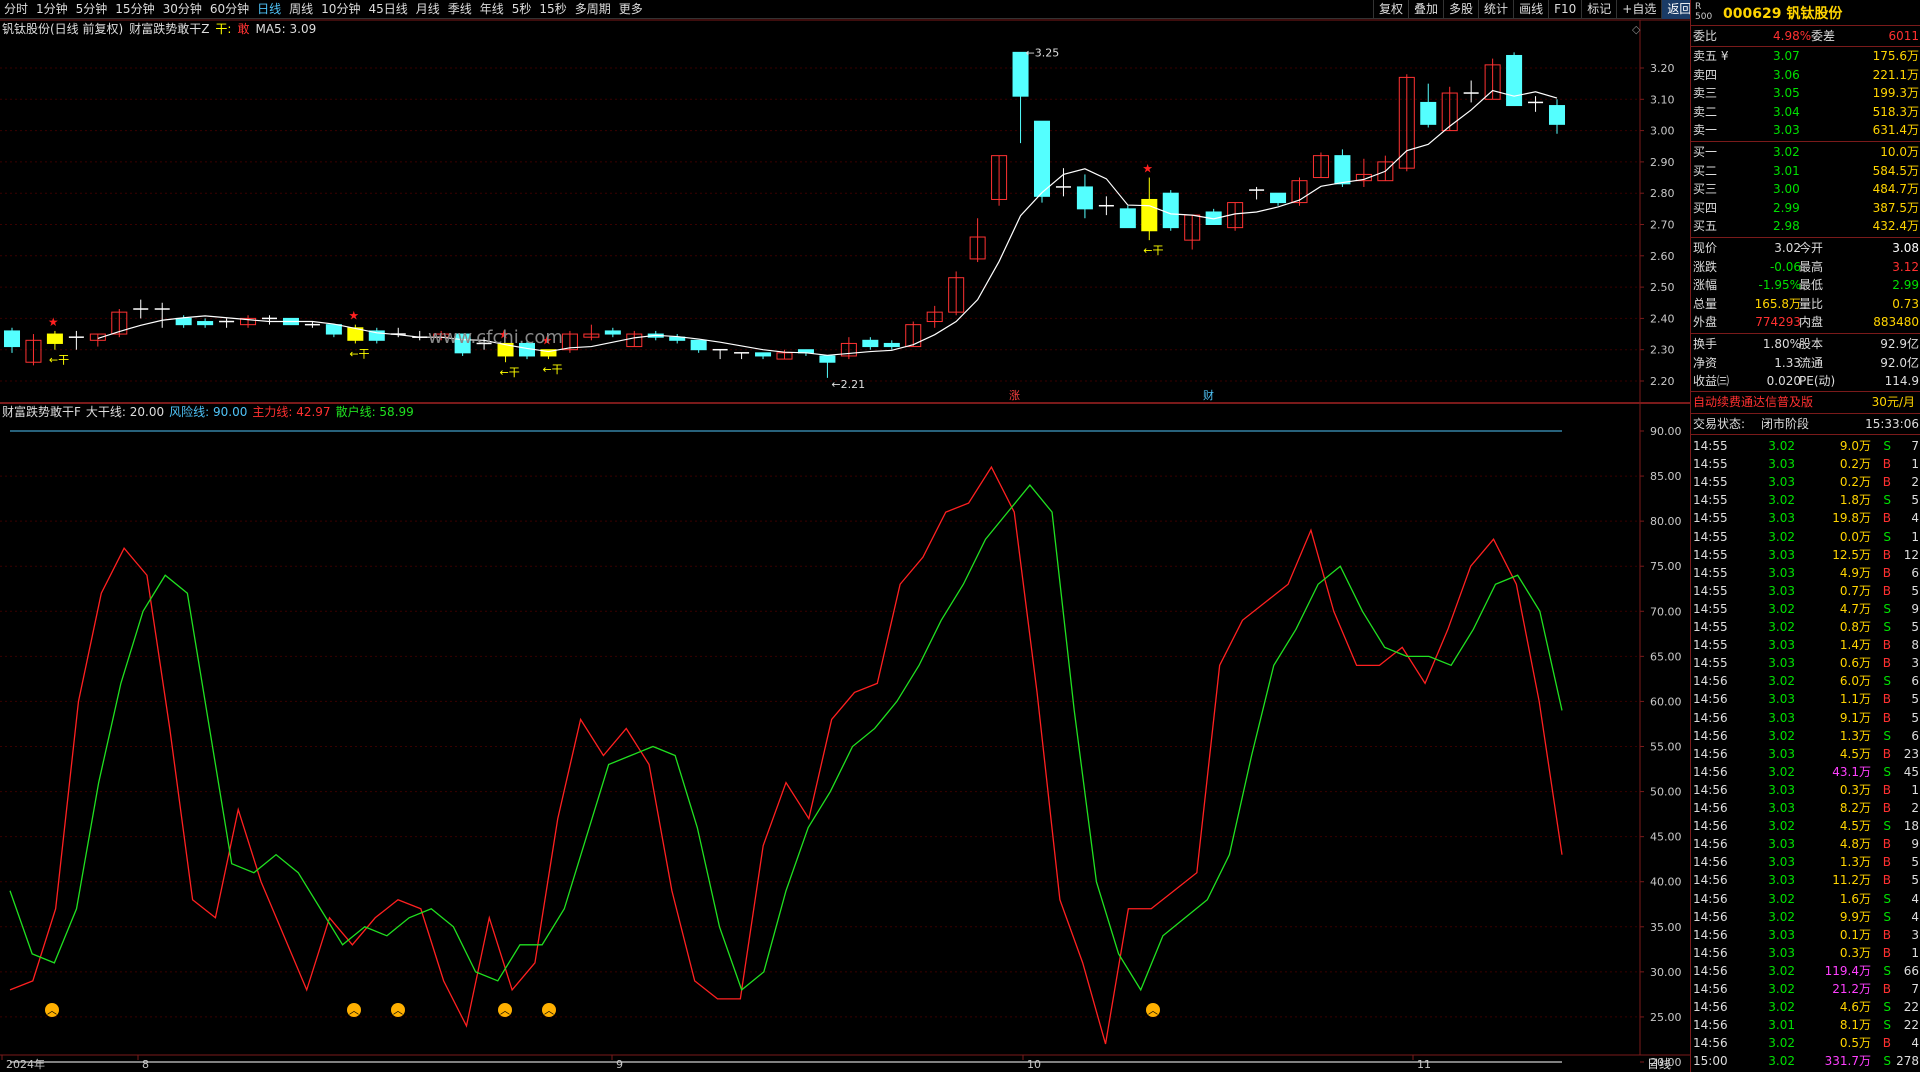  Describe the element at coordinates (1915, 934) in the screenshot. I see `quote-cell: 3` at that location.